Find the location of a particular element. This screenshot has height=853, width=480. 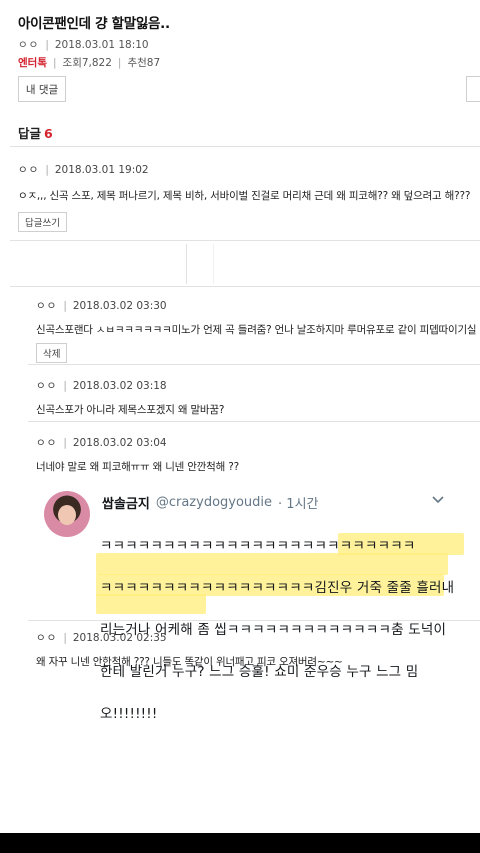

tweet-handle: @crazydogyoudie is located at coordinates (214, 502).